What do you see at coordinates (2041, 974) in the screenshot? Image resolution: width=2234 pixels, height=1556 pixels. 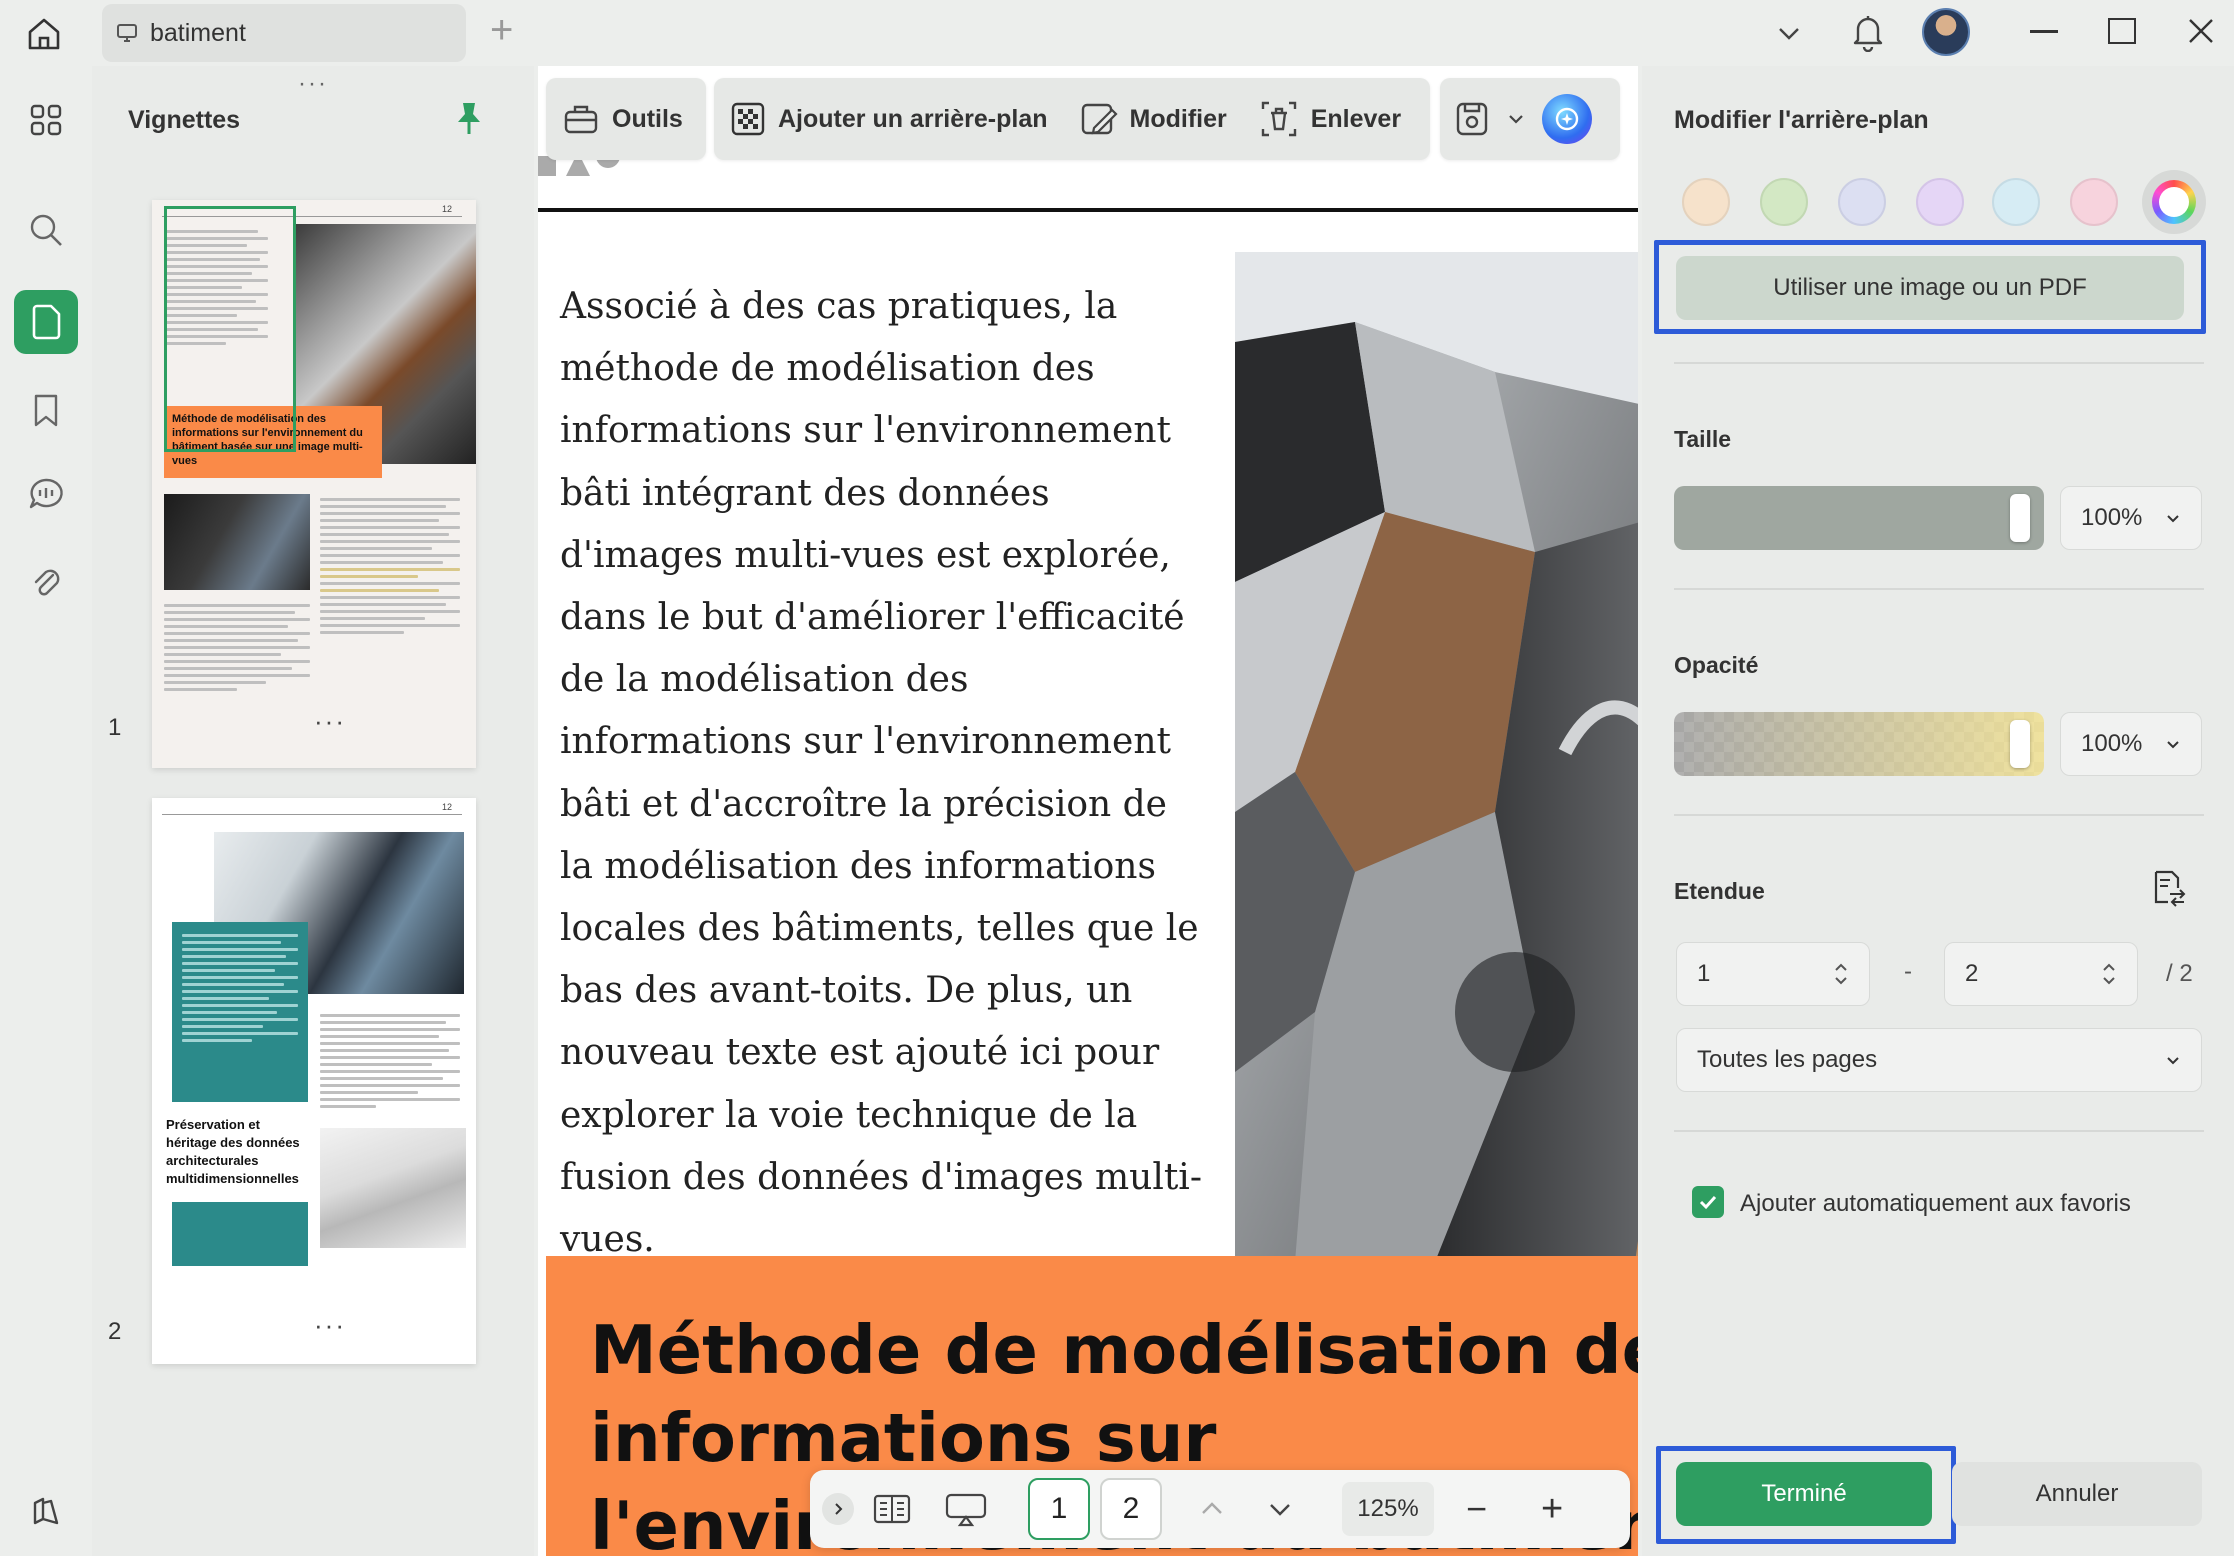 I see `range-to-stepper: 2` at bounding box center [2041, 974].